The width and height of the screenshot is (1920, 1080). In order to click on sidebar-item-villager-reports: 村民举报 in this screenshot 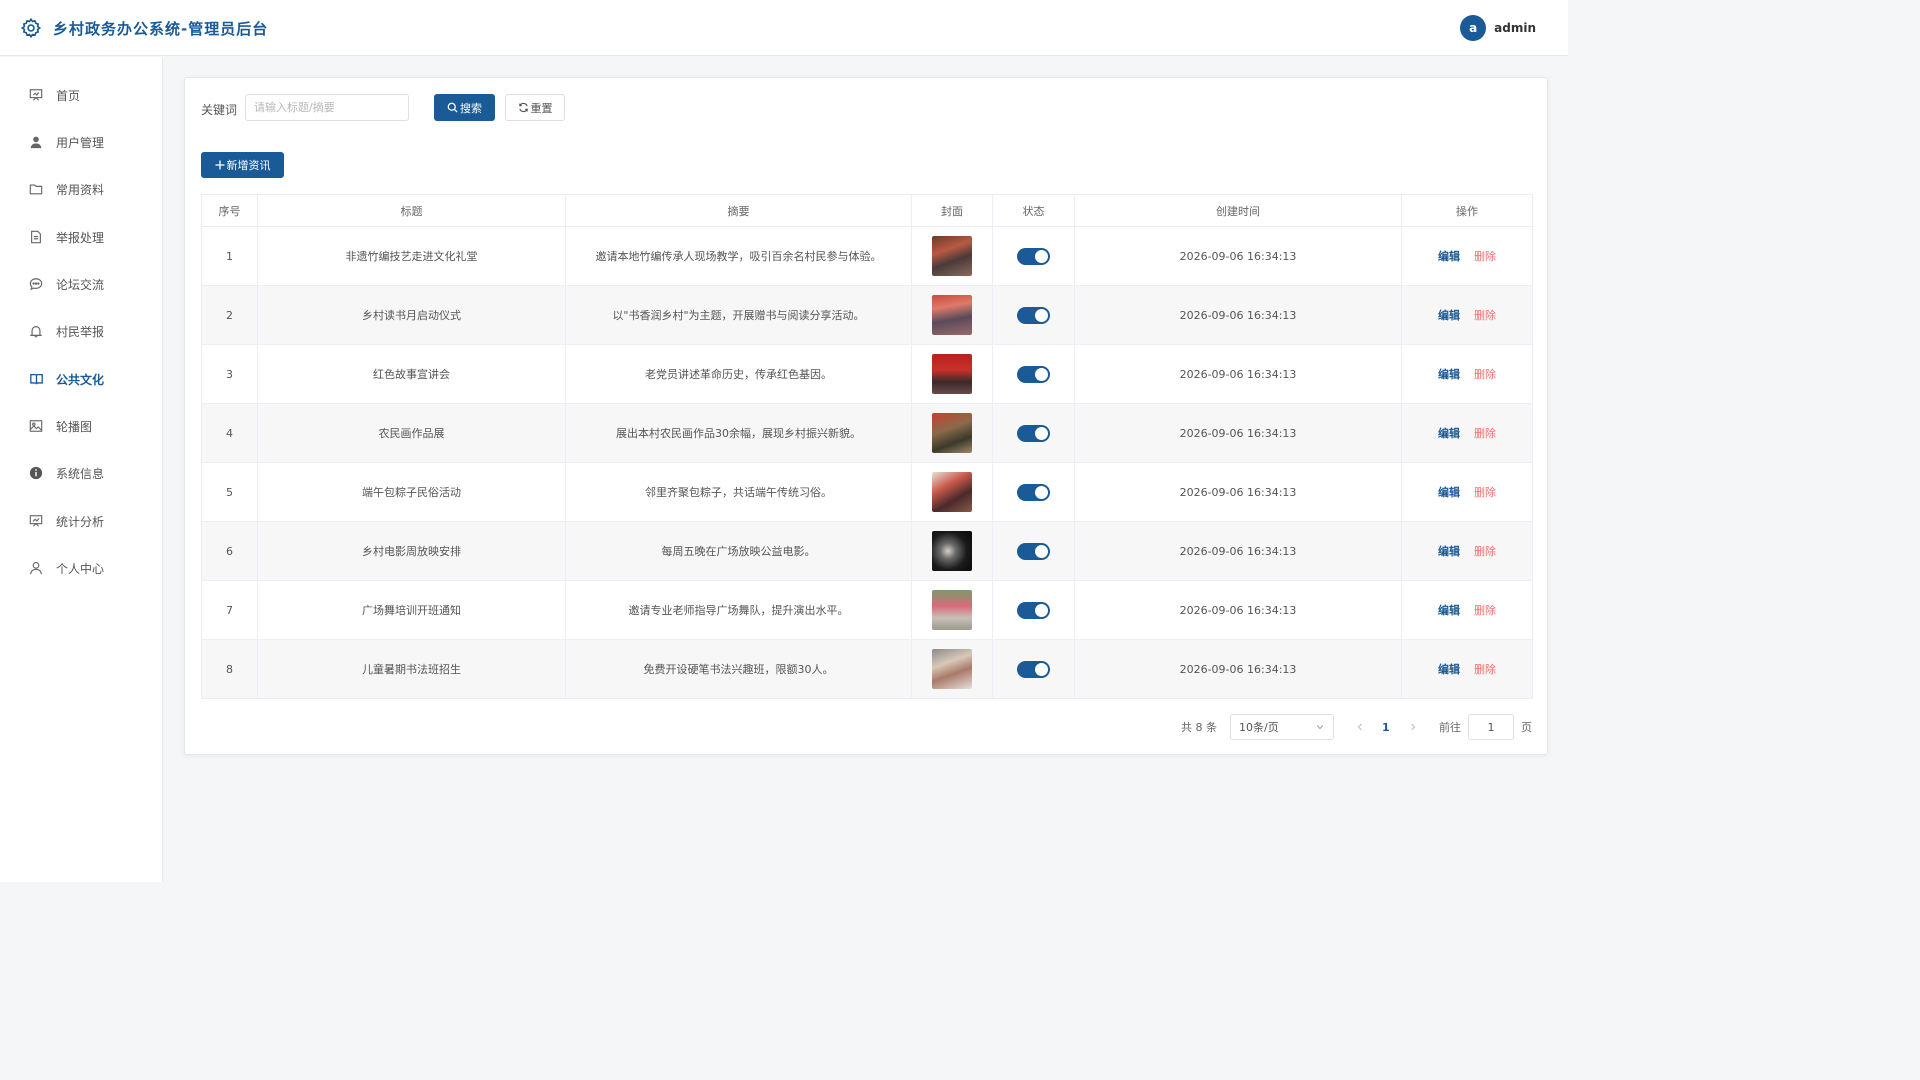, I will do `click(81, 331)`.